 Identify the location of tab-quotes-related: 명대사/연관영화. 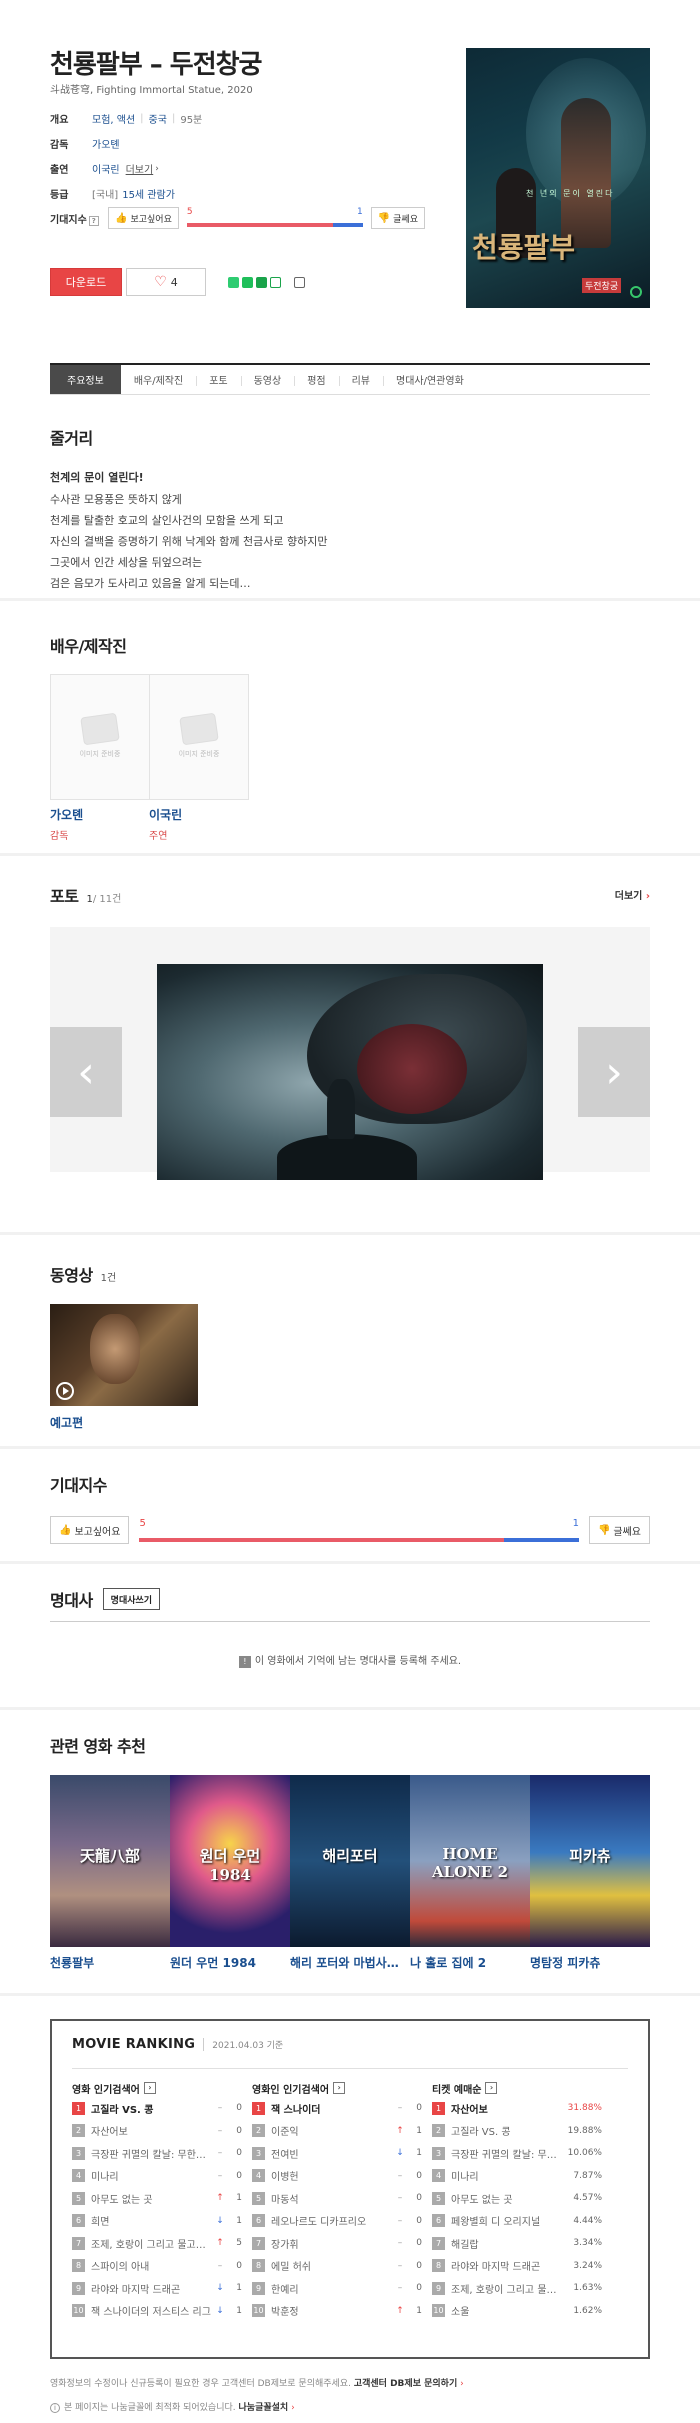
(430, 379).